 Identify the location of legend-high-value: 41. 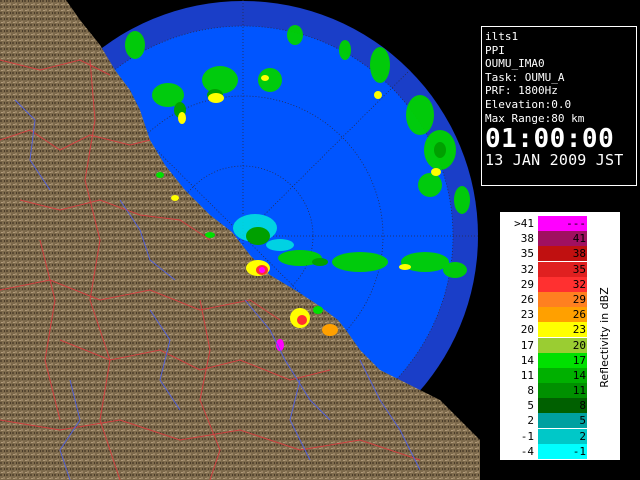
(579, 239).